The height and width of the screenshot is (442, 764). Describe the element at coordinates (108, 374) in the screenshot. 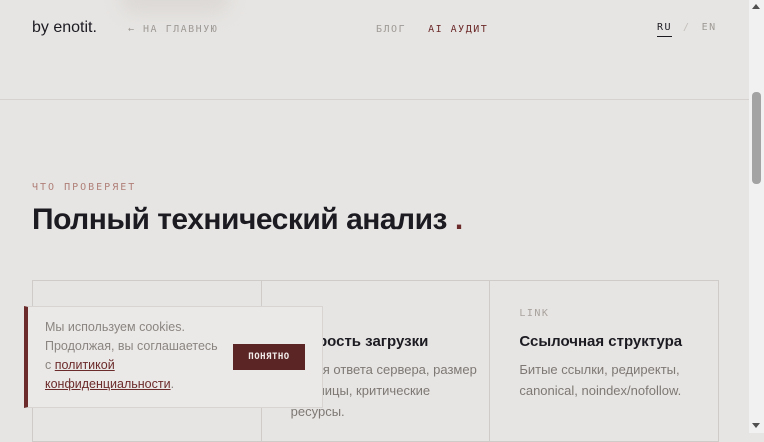

I see `privacy-policy-link: политикой конфиденциальности` at that location.